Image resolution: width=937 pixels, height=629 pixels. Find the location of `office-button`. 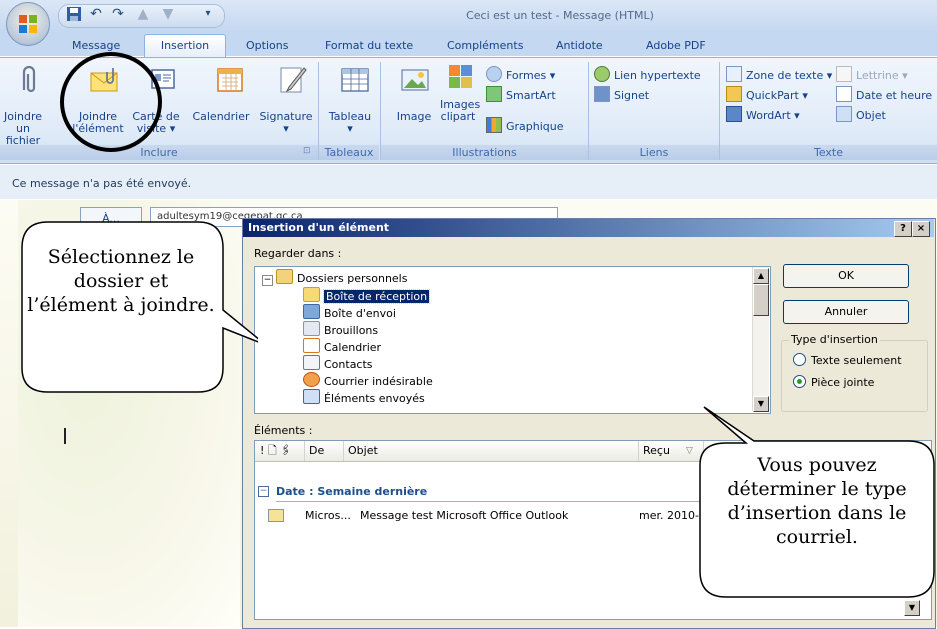

office-button is located at coordinates (28, 24).